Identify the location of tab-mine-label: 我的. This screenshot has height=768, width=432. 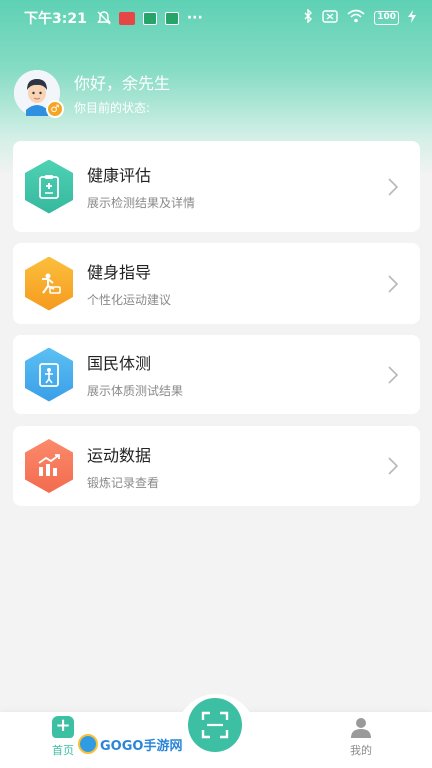
(361, 750).